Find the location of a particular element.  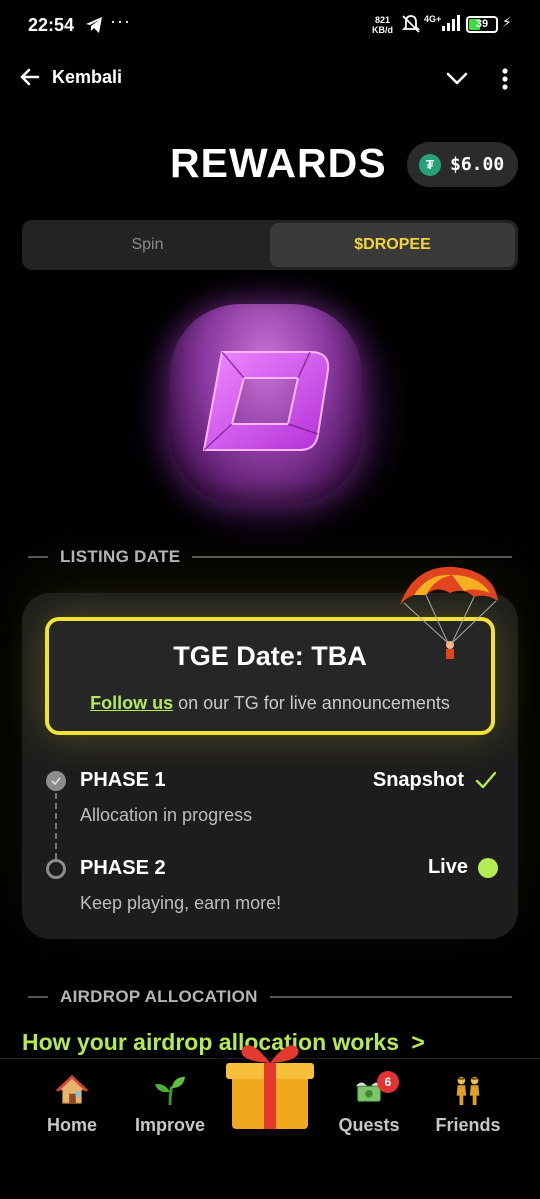

phase-1-desc: Allocation in progress is located at coordinates (166, 815).